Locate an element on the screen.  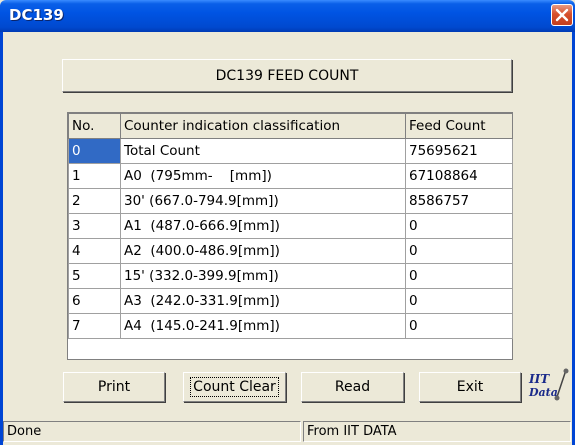
read-button-label: Read is located at coordinates (352, 387).